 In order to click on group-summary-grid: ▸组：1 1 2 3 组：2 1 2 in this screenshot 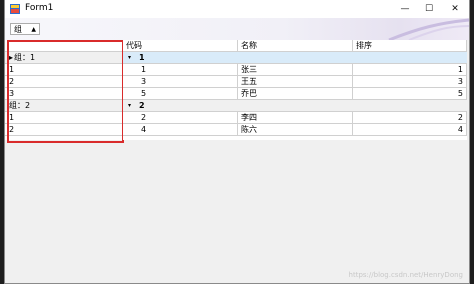, I will do `click(64, 90)`.